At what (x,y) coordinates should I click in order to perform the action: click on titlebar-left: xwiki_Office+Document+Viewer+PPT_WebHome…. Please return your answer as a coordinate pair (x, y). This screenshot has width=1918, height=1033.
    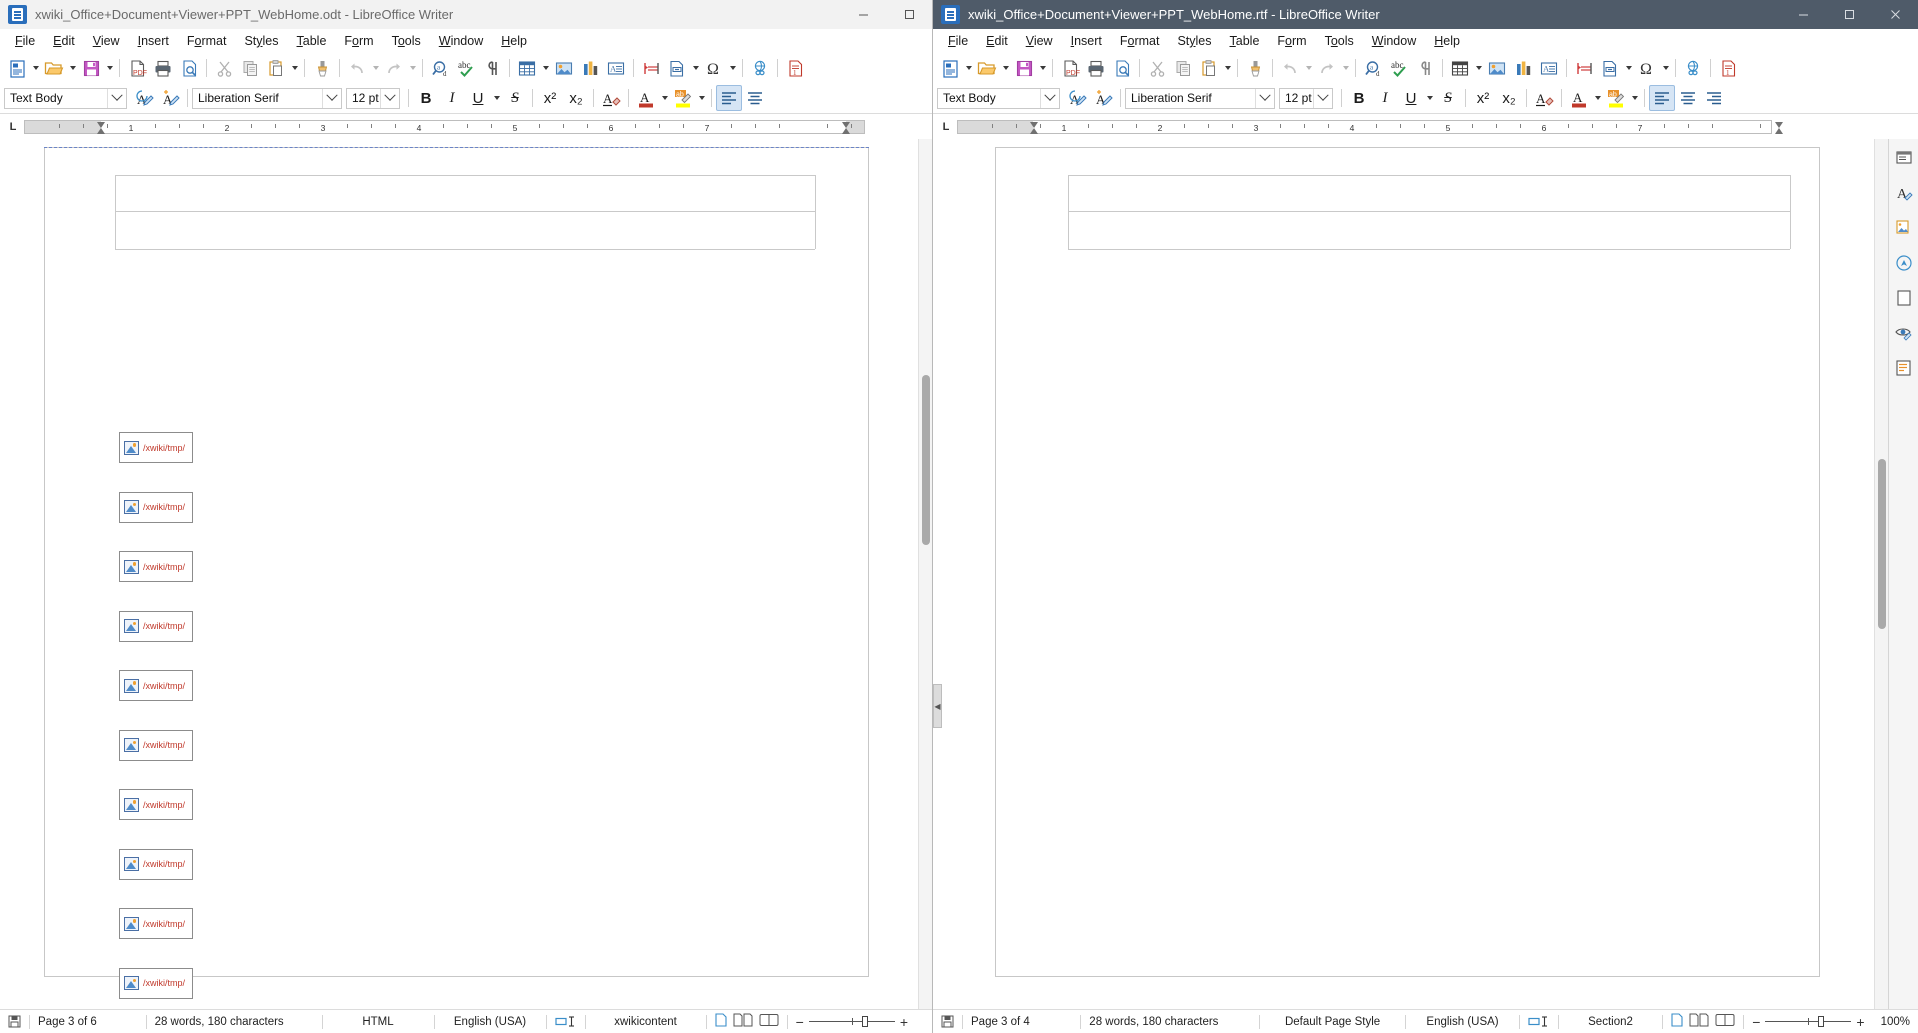
    Looking at the image, I should click on (466, 14).